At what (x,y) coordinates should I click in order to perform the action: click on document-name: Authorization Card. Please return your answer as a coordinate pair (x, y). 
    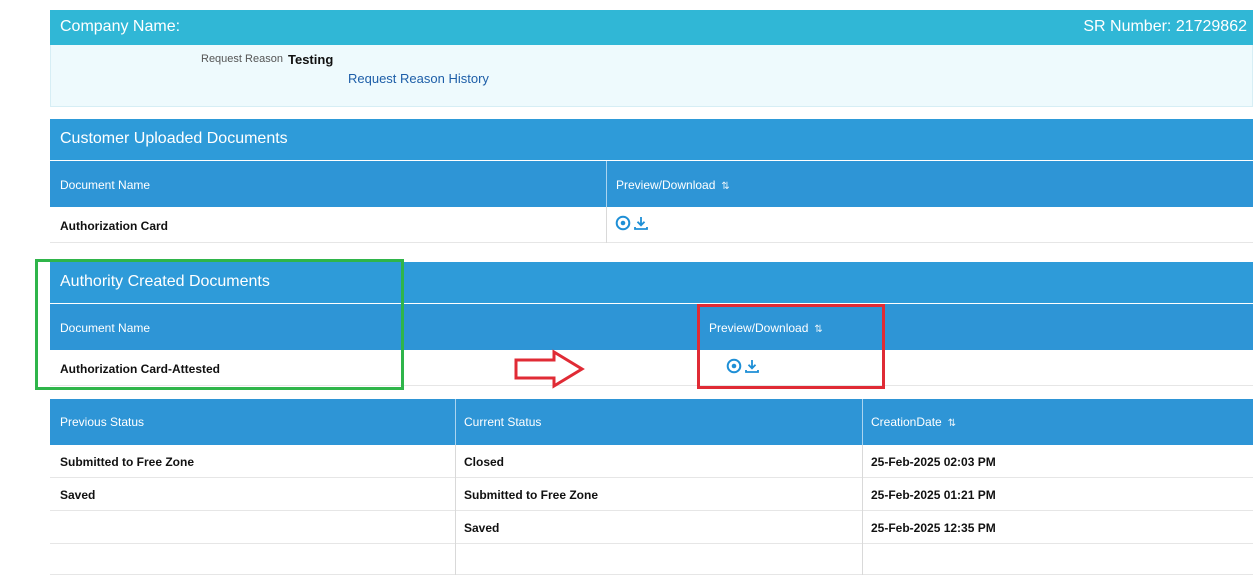
    Looking at the image, I should click on (114, 226).